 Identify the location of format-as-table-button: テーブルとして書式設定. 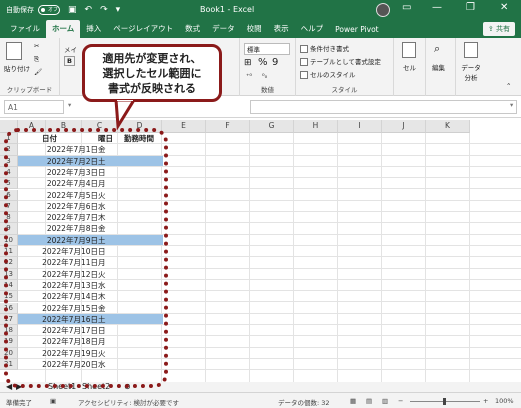
(340, 61).